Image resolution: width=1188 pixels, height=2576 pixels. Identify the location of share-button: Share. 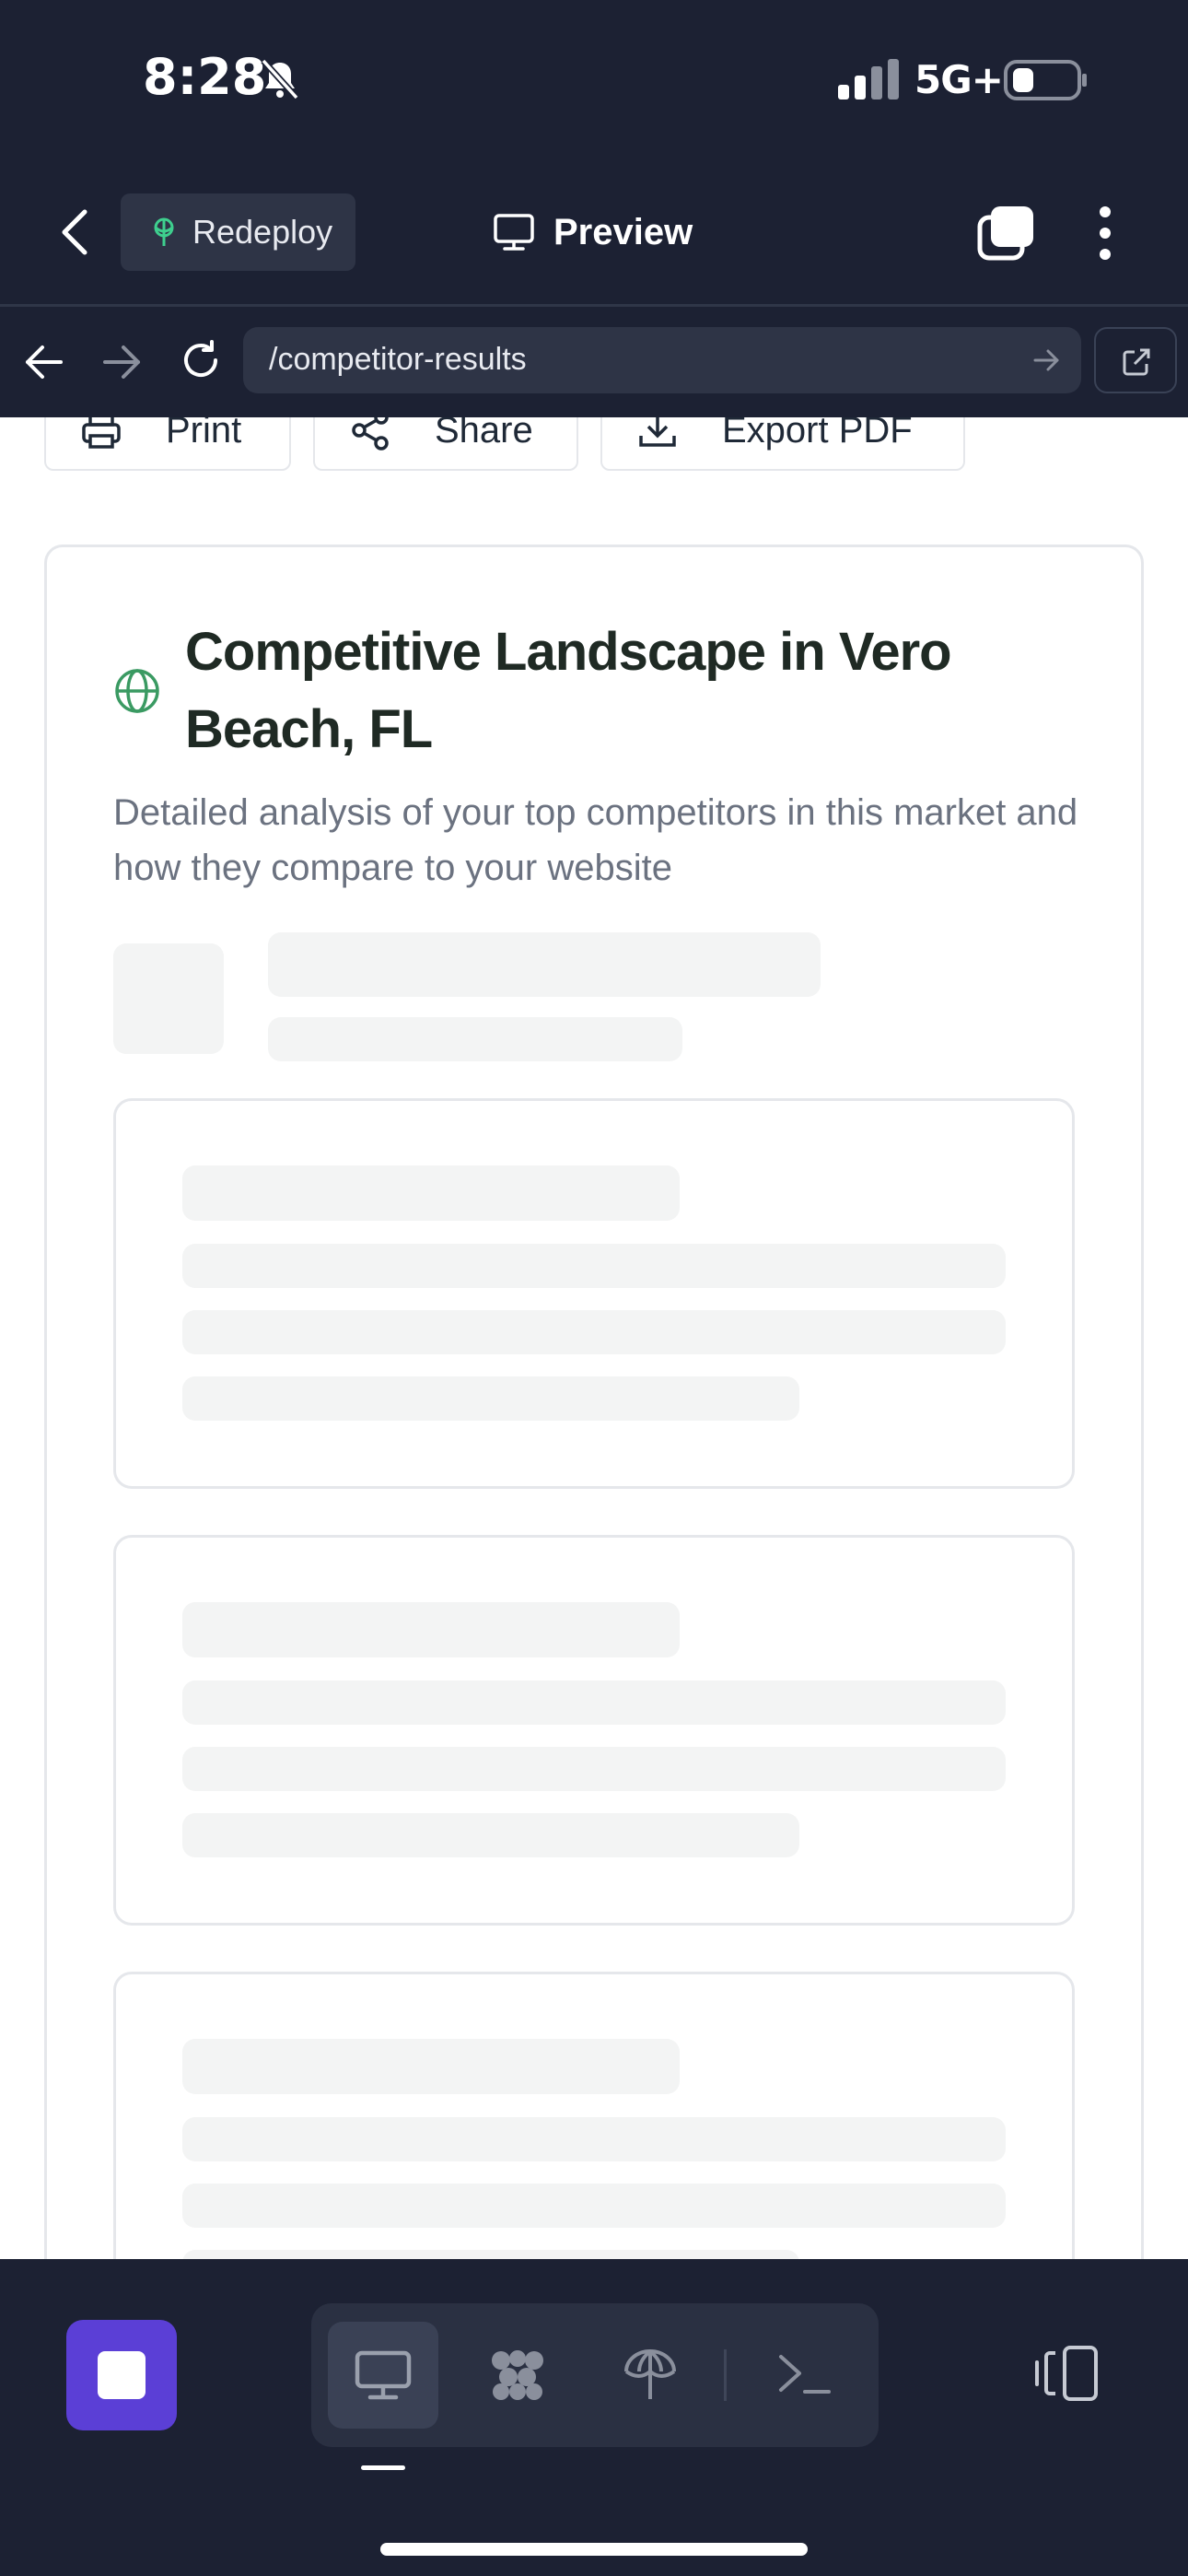
(445, 444).